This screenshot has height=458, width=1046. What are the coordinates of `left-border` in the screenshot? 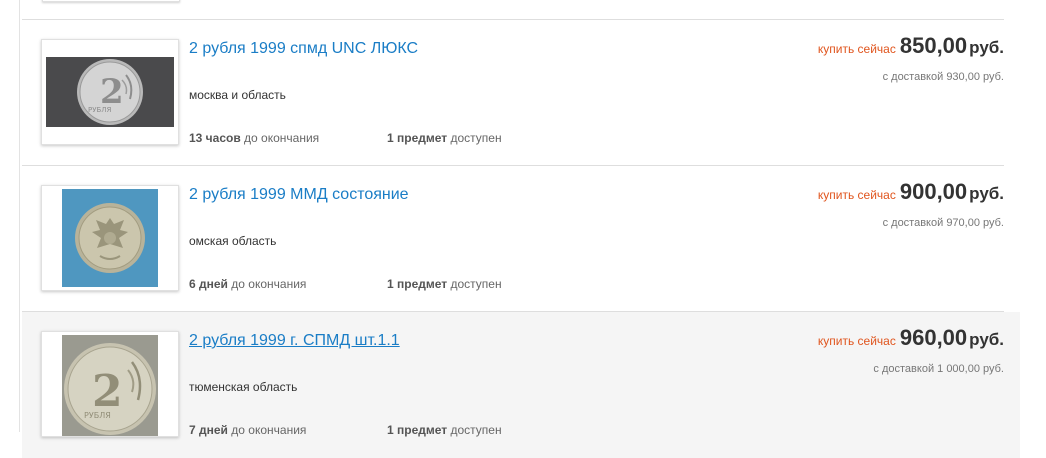 It's located at (19, 216).